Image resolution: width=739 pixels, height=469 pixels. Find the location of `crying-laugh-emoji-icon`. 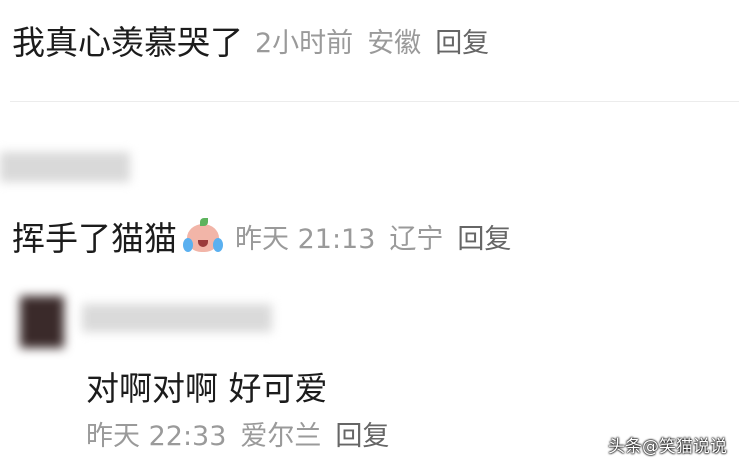

crying-laugh-emoji-icon is located at coordinates (203, 236).